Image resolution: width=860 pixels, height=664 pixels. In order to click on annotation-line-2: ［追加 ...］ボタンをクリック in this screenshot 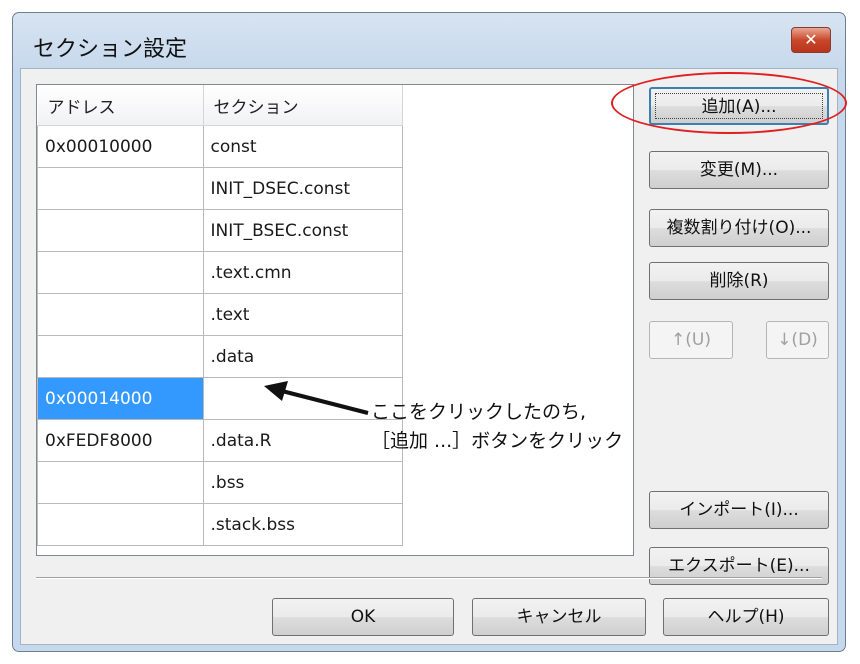, I will do `click(497, 441)`.